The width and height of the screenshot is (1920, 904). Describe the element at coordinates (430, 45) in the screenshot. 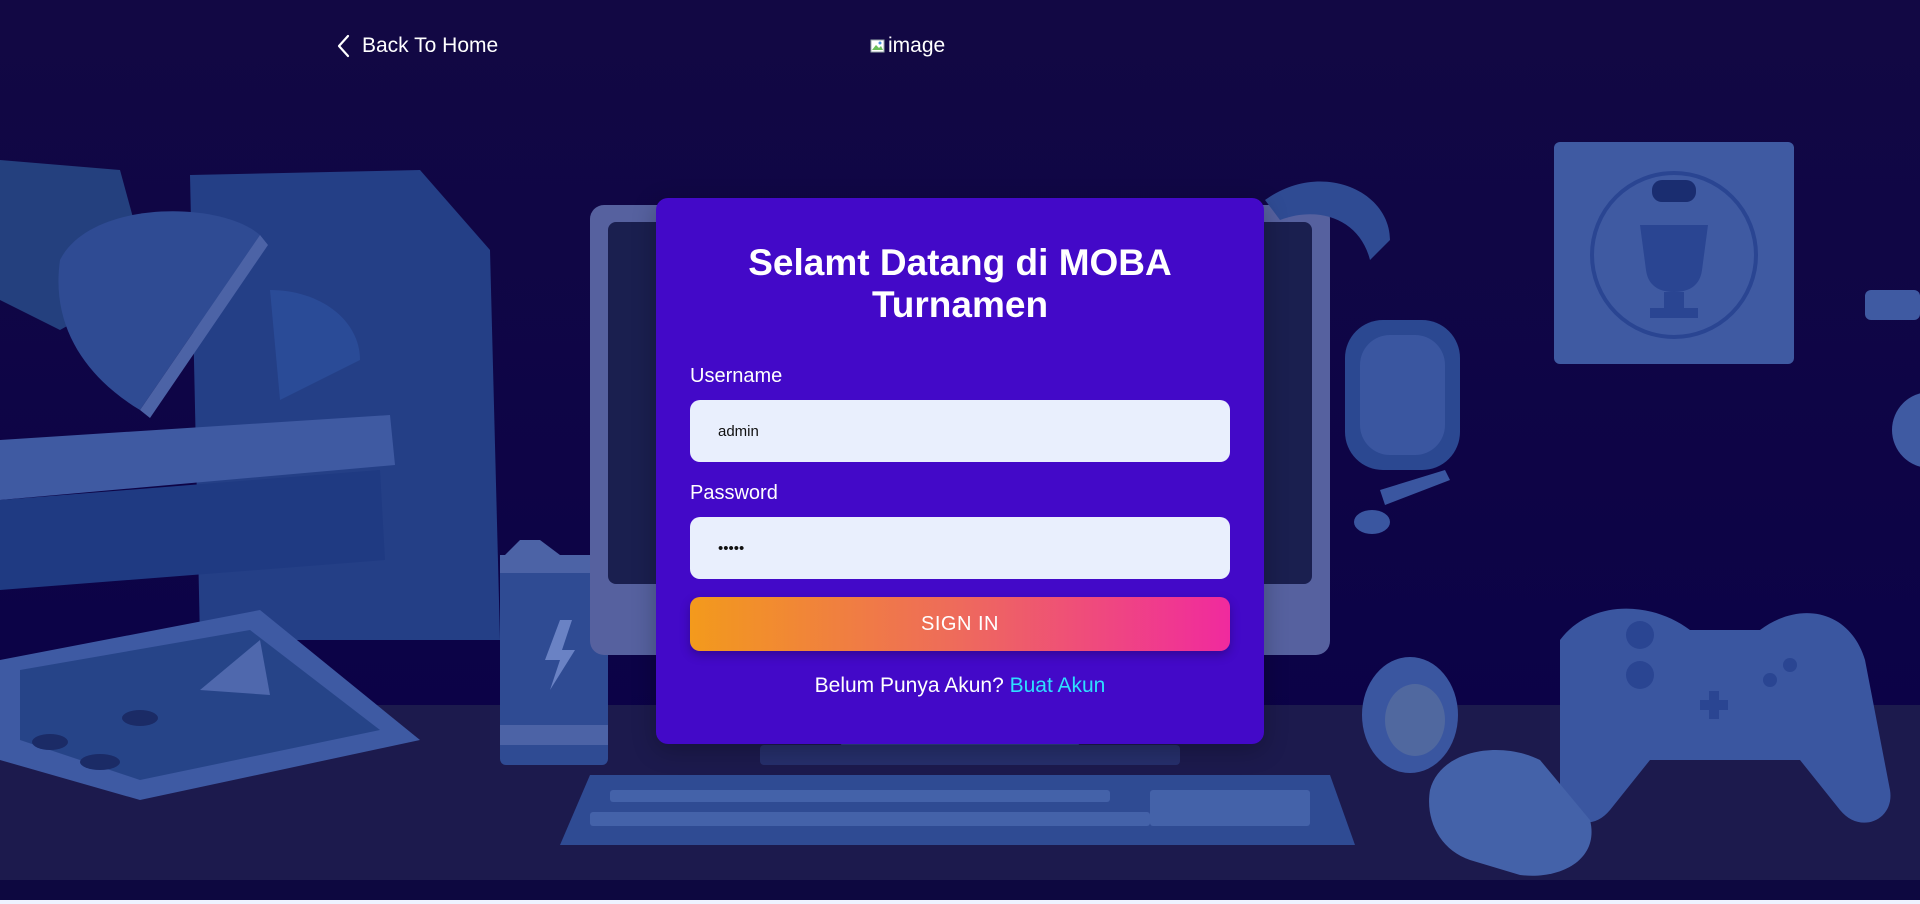

I see `back-to-home-label: Back To Home` at that location.